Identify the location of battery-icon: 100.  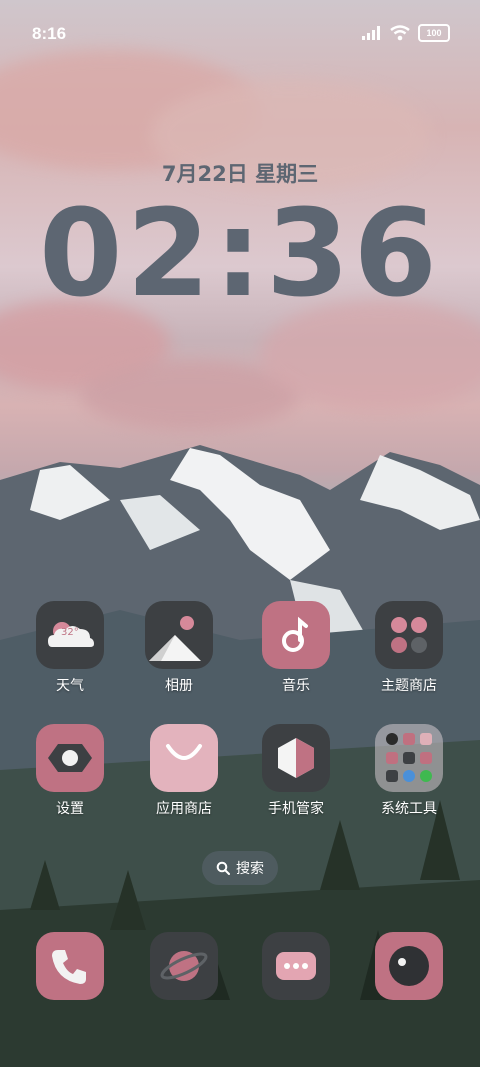
(434, 33).